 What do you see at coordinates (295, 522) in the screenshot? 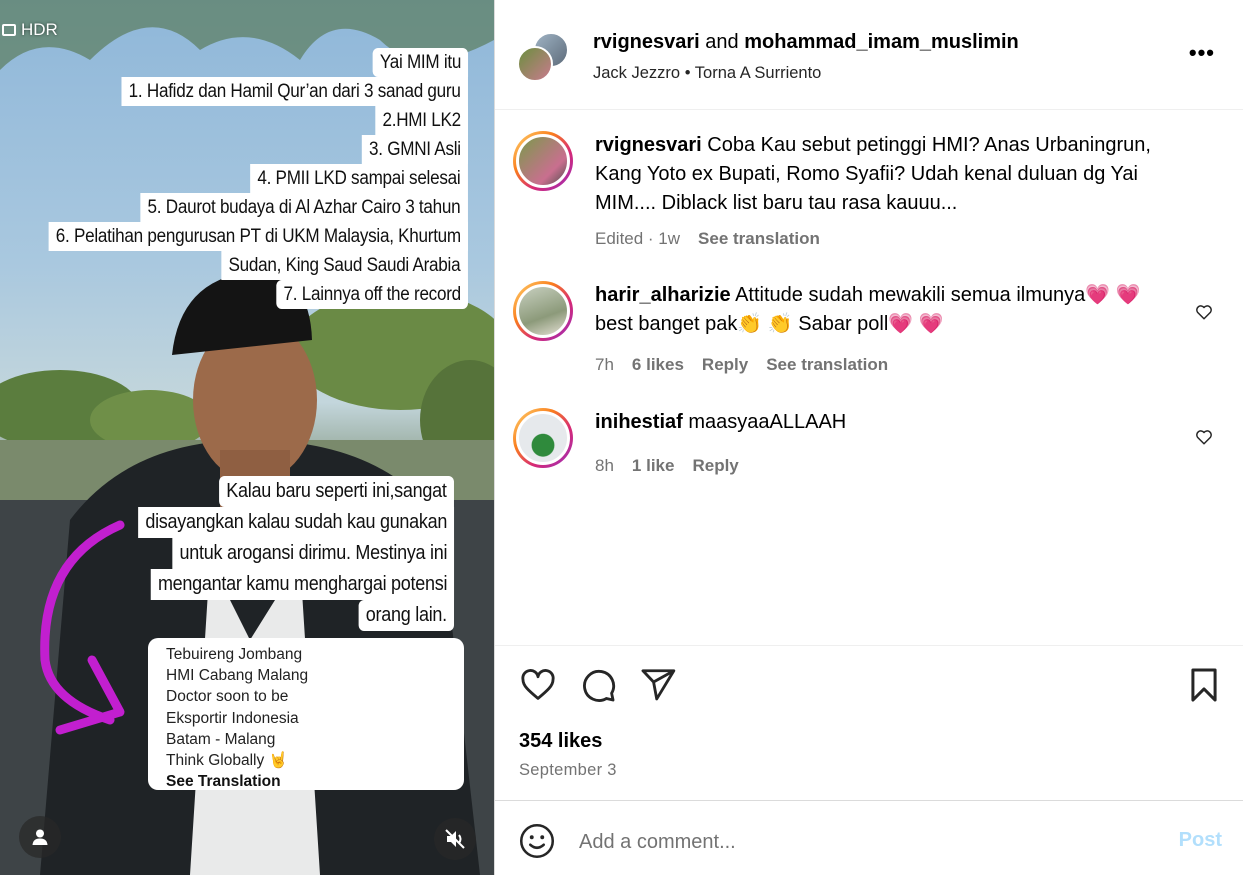
I see `caption-line: disayangkan kalau sudah kau gunakan` at bounding box center [295, 522].